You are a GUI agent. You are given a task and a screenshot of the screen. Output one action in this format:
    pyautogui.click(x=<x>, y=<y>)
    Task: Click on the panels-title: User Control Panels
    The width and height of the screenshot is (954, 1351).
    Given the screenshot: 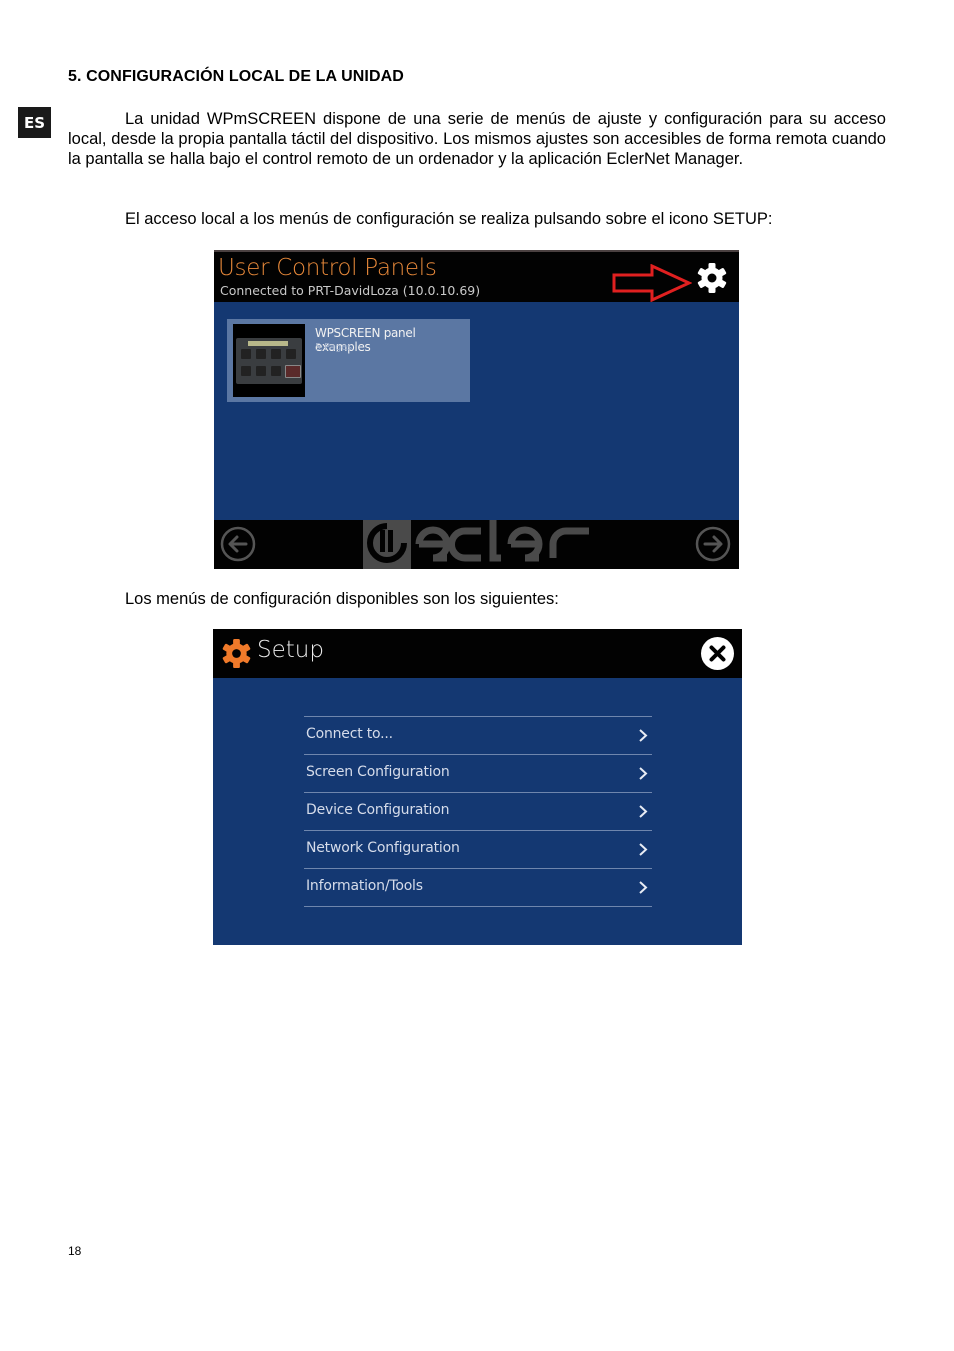 What is the action you would take?
    pyautogui.click(x=327, y=268)
    